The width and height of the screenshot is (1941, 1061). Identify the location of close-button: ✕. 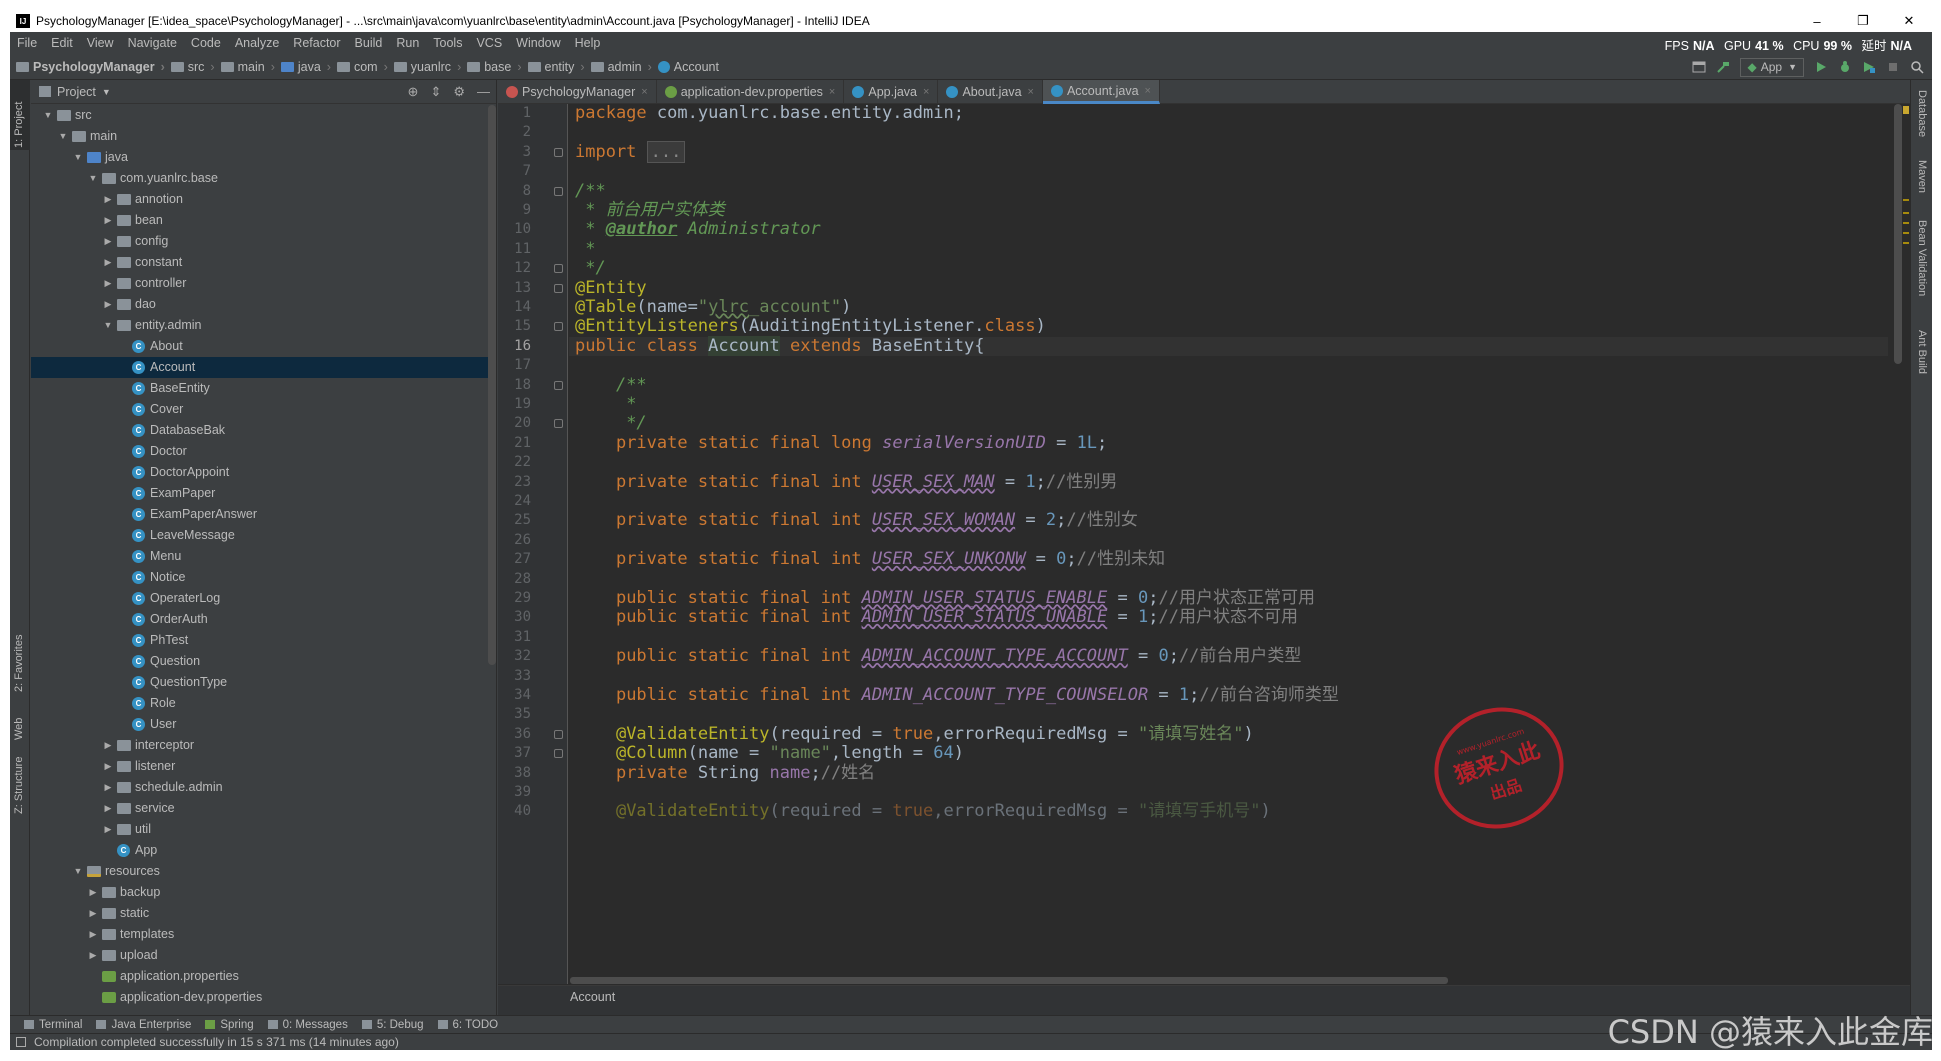
(1909, 21).